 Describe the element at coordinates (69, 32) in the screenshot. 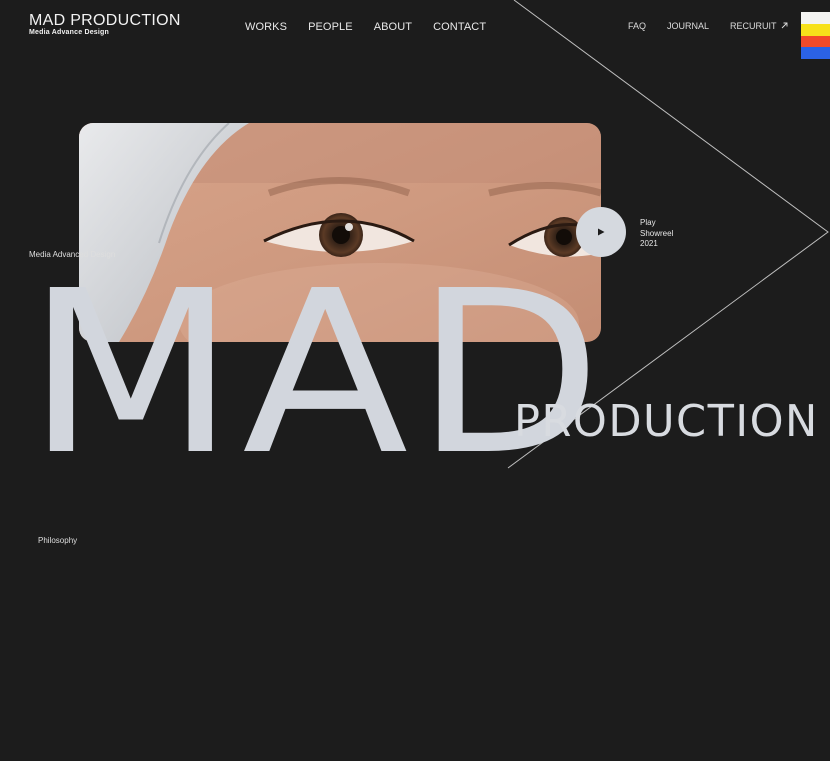

I see `logo-subtitle: Media Advance Design` at that location.